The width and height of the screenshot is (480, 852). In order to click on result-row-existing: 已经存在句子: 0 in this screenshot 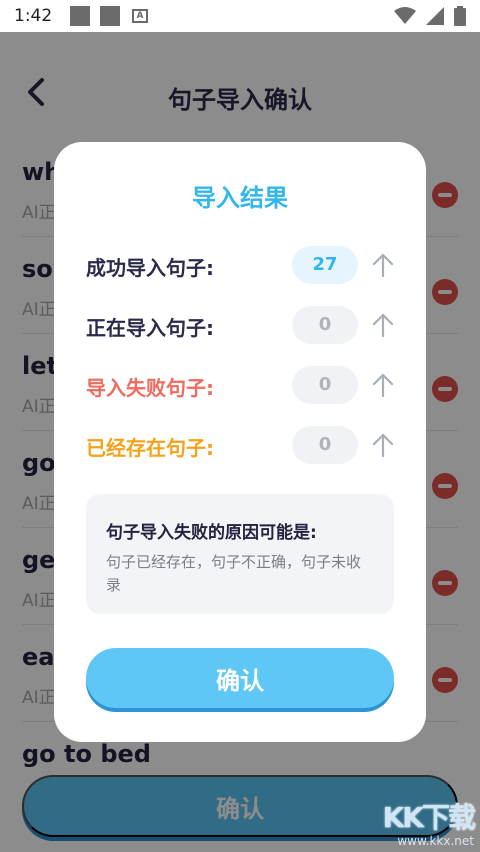, I will do `click(241, 444)`.